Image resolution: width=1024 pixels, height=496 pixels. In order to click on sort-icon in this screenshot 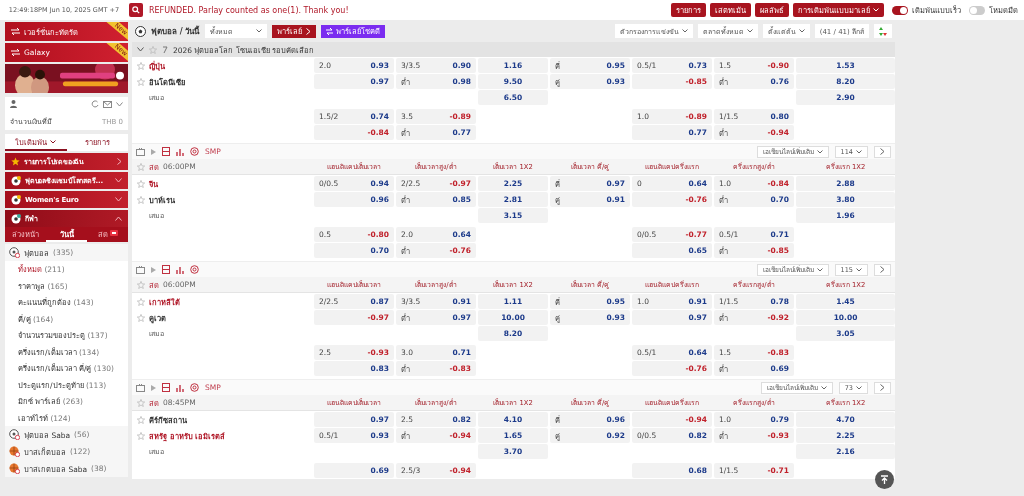, I will do `click(883, 31)`.